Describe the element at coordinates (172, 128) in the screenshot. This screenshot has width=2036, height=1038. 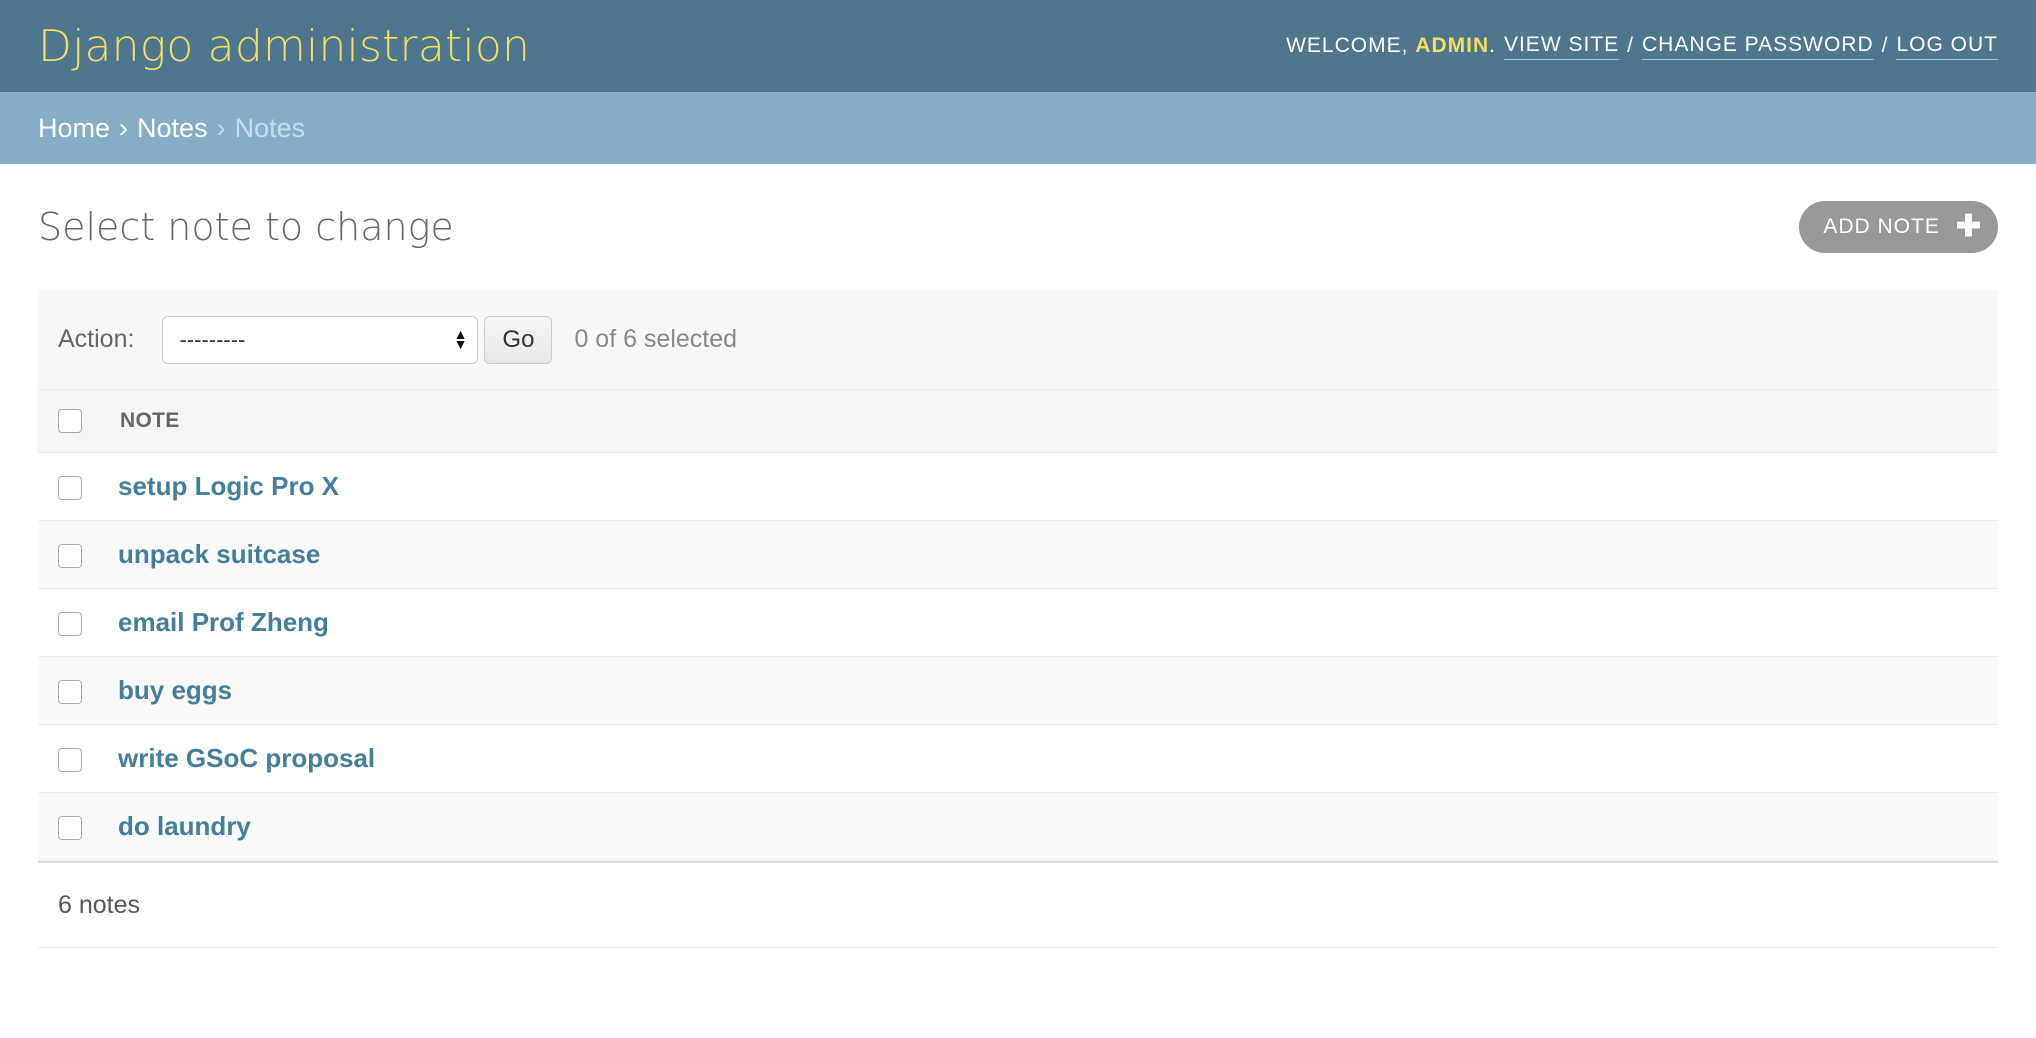
I see `breadcrumb-app: Notes` at that location.